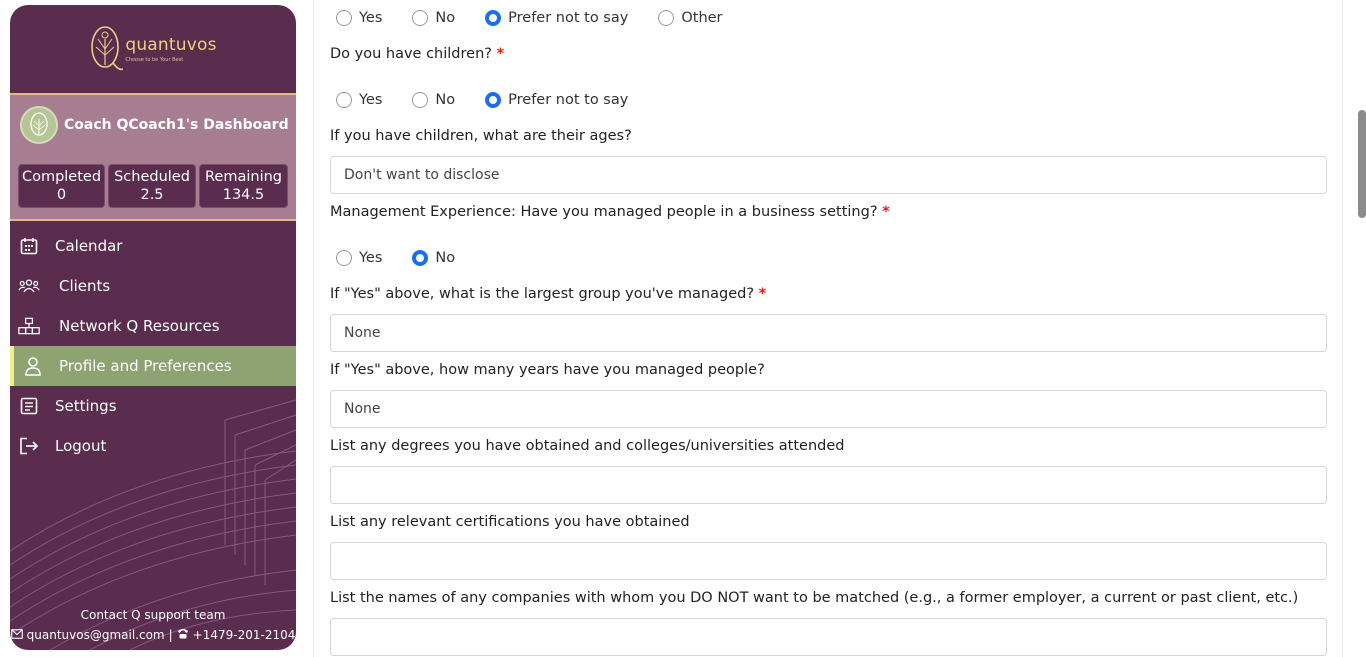 The image size is (1366, 657). What do you see at coordinates (183, 635) in the screenshot?
I see `phone-icon` at bounding box center [183, 635].